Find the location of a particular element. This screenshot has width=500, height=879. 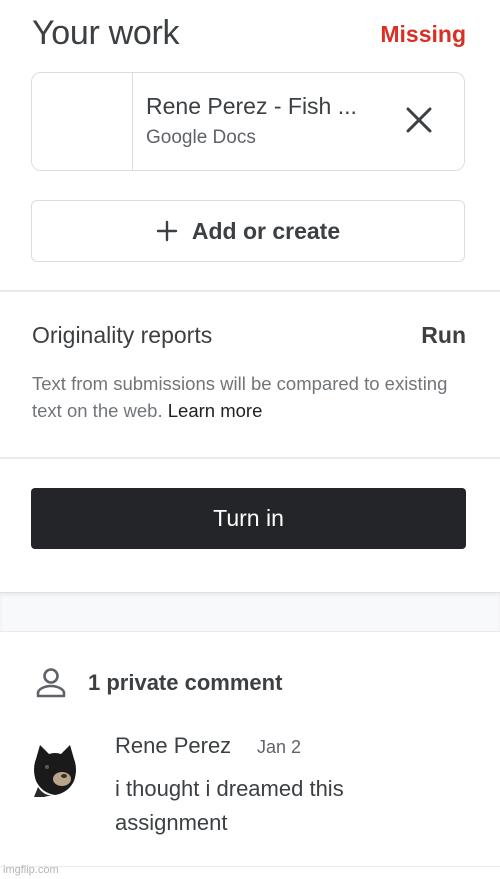

attachment-type: Google Docs is located at coordinates (201, 137).